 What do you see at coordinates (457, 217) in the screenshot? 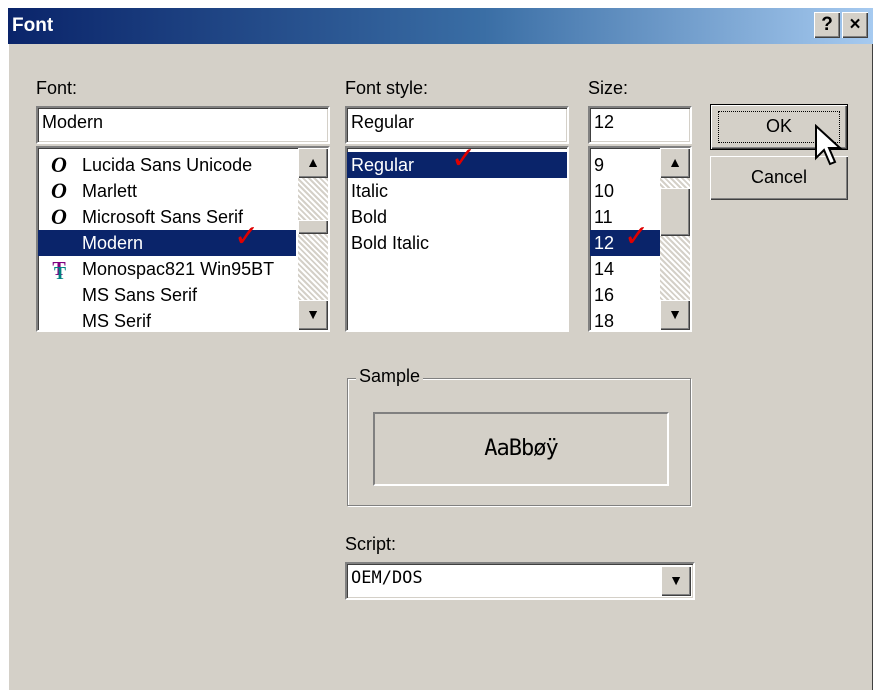
I see `style-list-item: Bold` at bounding box center [457, 217].